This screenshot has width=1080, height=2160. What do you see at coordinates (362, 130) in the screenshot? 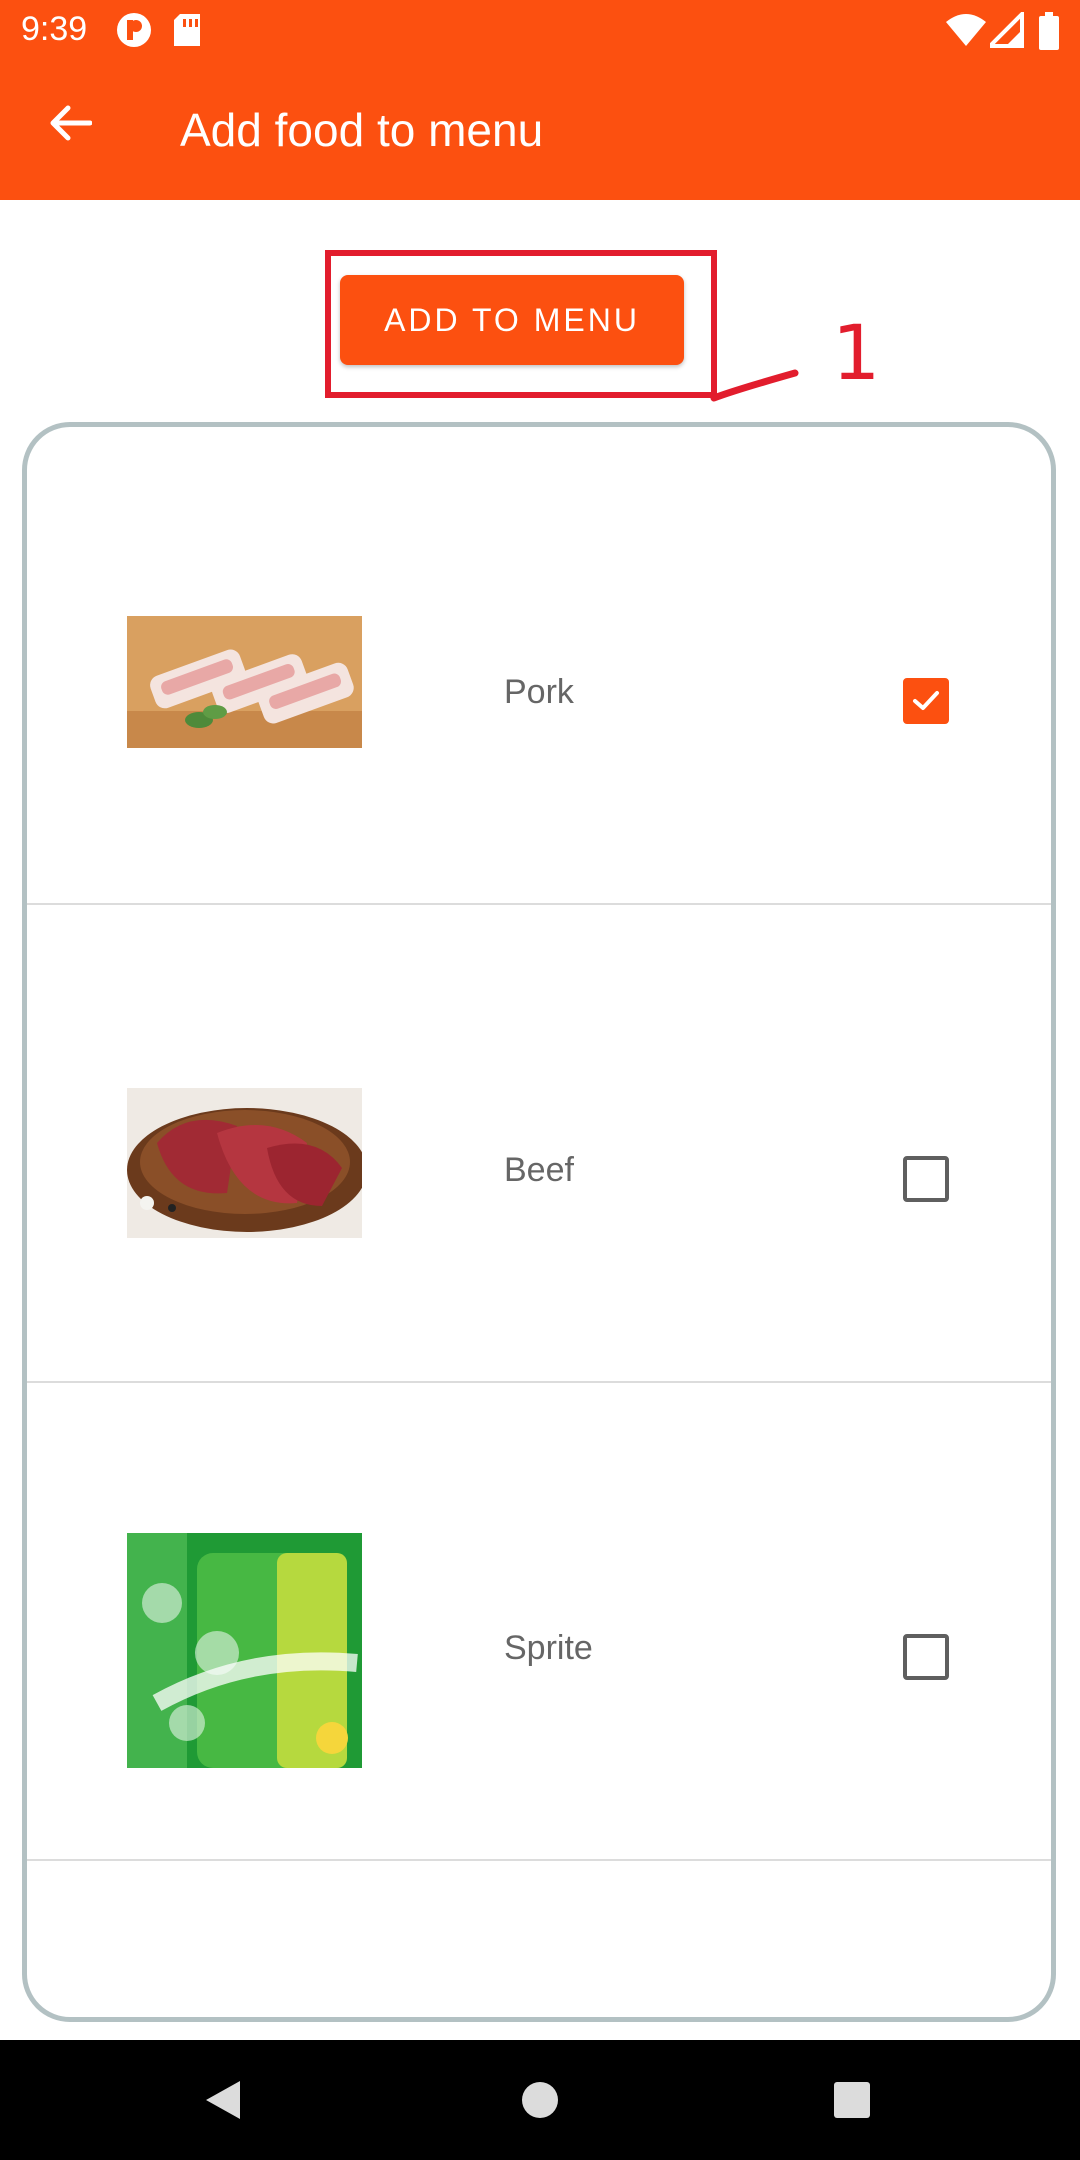
I see `page-title: Add food to menu` at bounding box center [362, 130].